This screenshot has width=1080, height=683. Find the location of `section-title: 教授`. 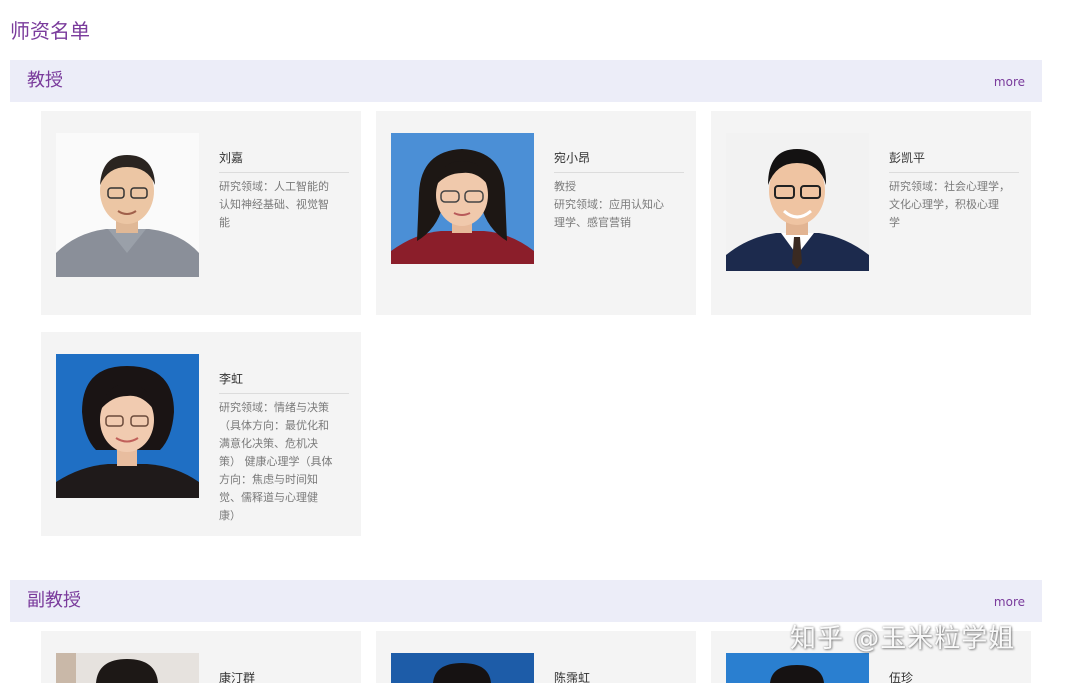

section-title: 教授 is located at coordinates (45, 80).